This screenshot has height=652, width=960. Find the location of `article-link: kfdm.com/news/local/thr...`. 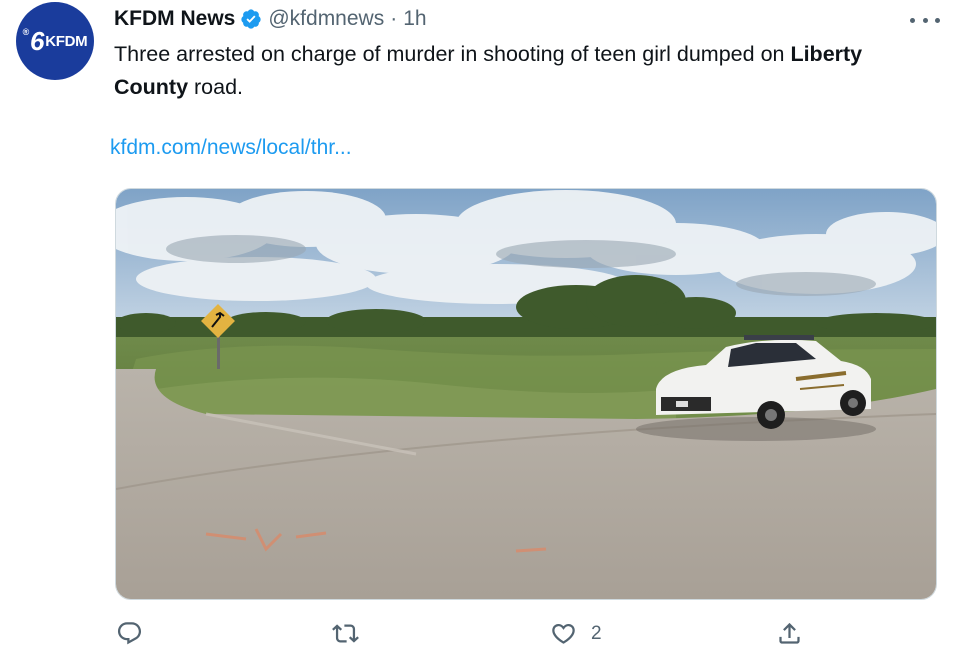

article-link: kfdm.com/news/local/thr... is located at coordinates (231, 148).